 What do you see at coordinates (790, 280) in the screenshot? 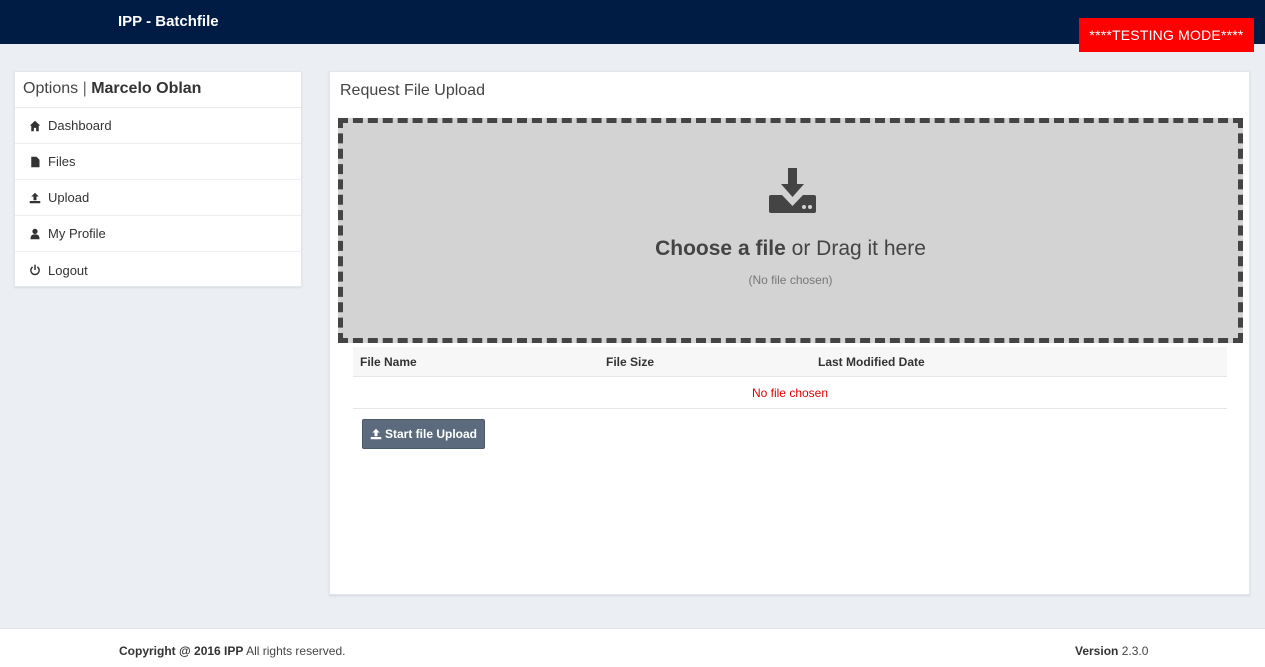
I see `dropzone-status: (No file chosen)` at bounding box center [790, 280].